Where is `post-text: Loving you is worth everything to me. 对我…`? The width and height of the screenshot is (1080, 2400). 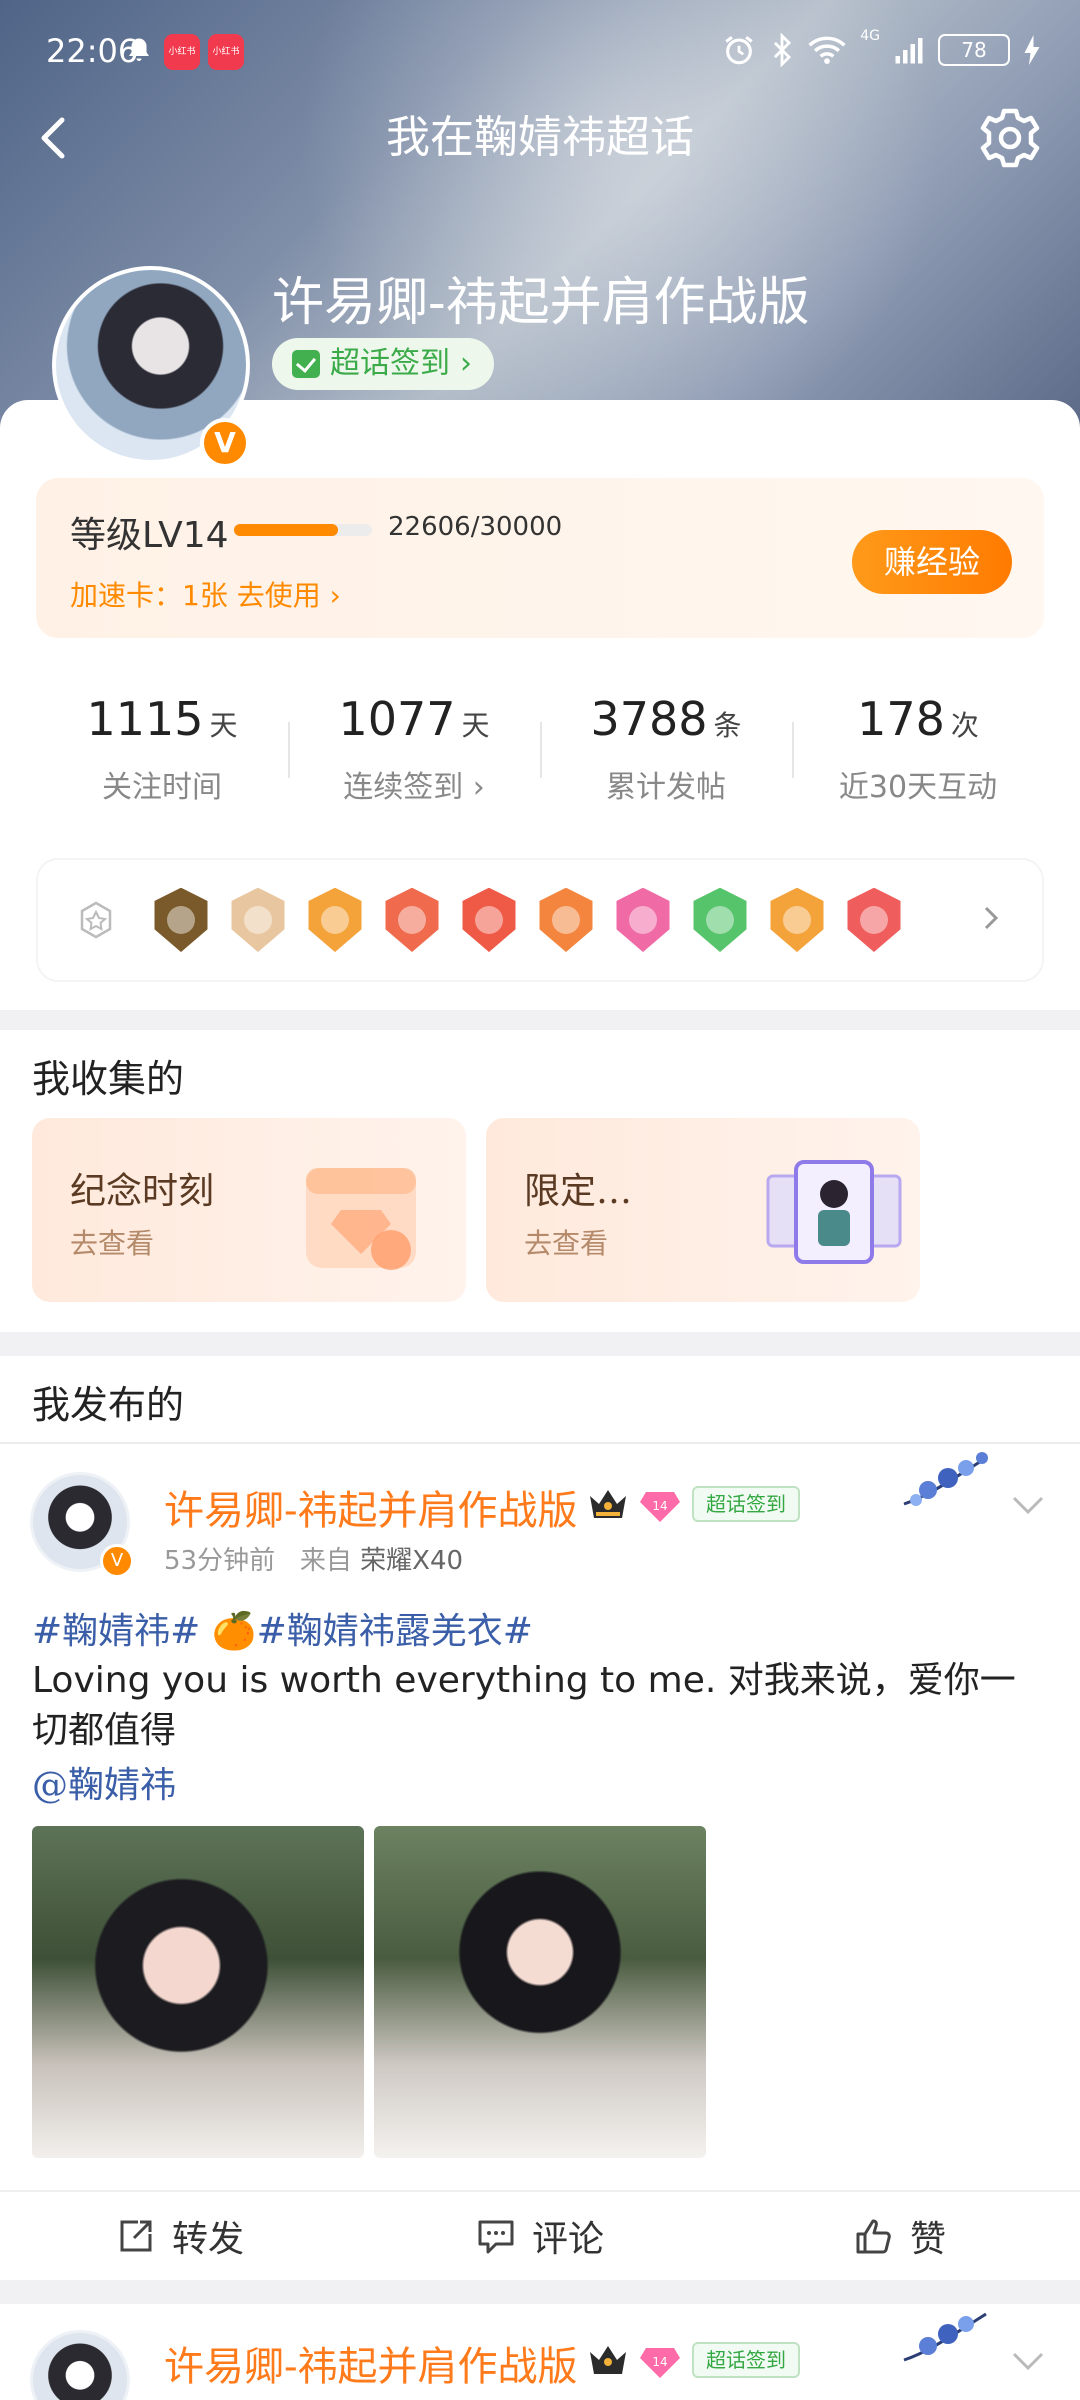 post-text: Loving you is worth everything to me. 对我… is located at coordinates (524, 1705).